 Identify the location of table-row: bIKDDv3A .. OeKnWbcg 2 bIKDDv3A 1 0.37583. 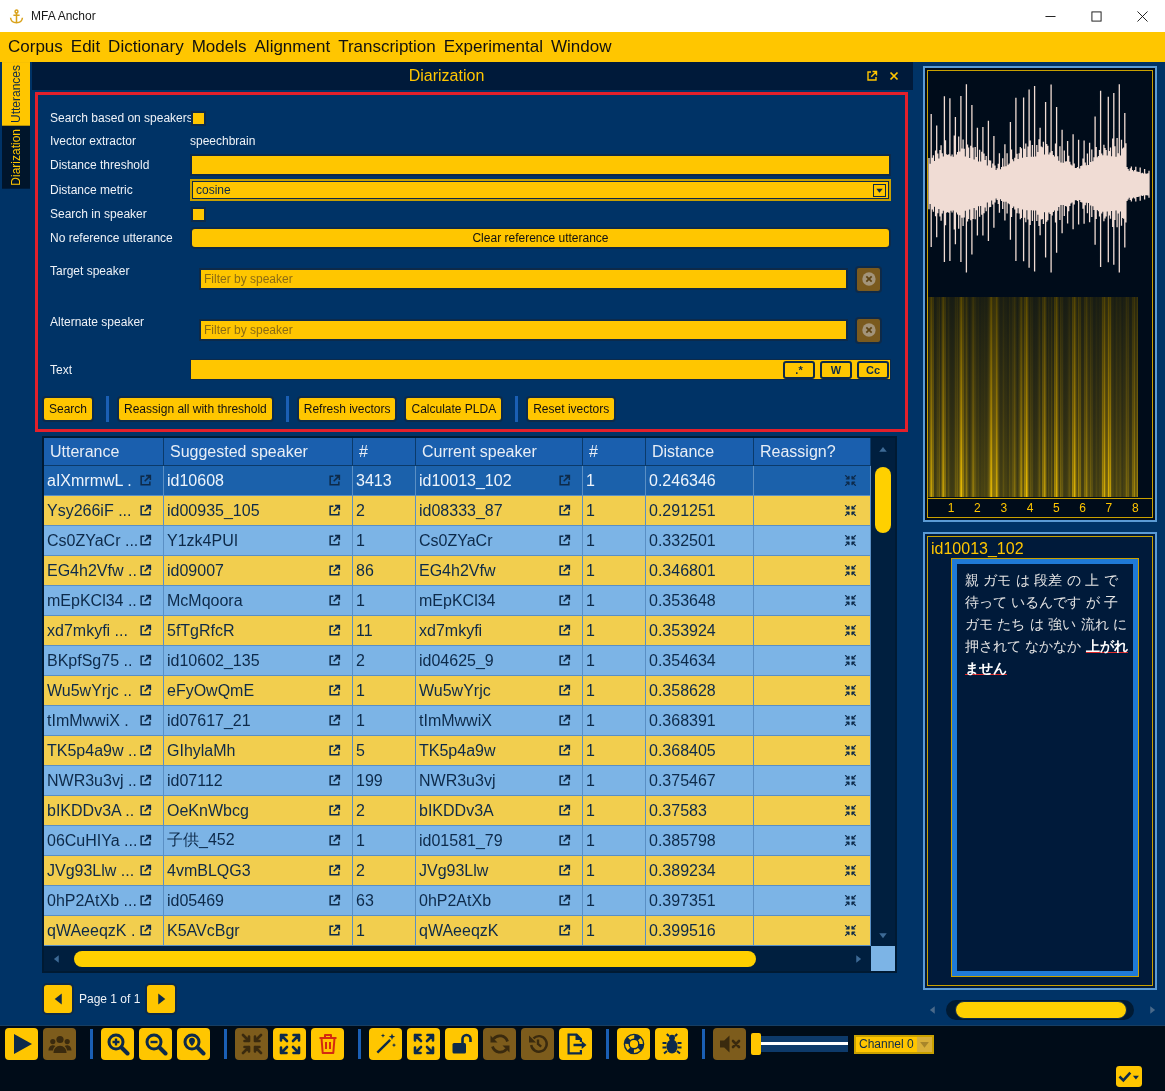
(457, 811).